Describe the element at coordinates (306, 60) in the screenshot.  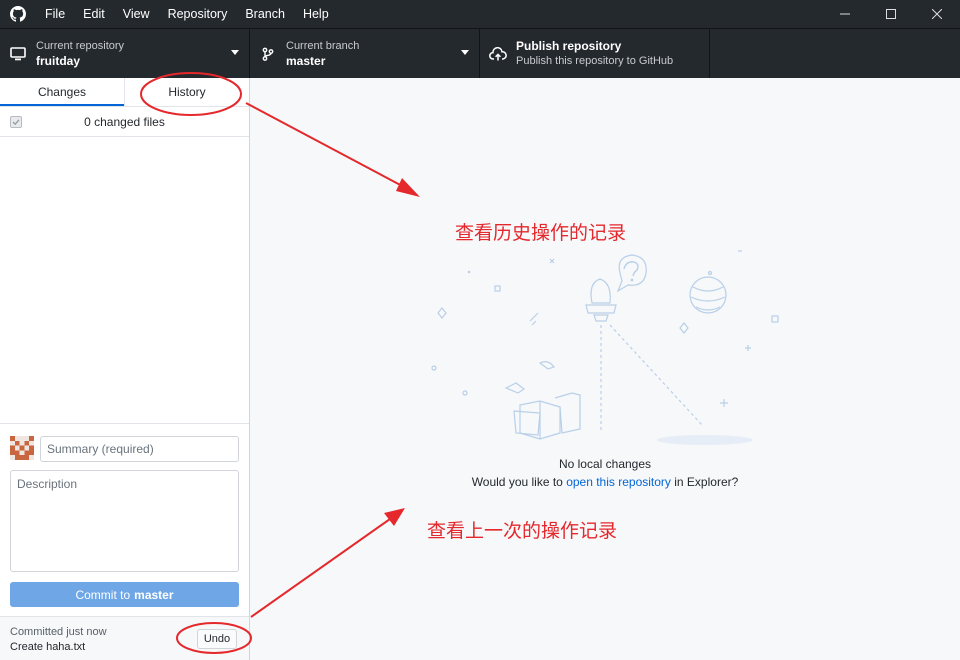
I see `branch-name: master` at that location.